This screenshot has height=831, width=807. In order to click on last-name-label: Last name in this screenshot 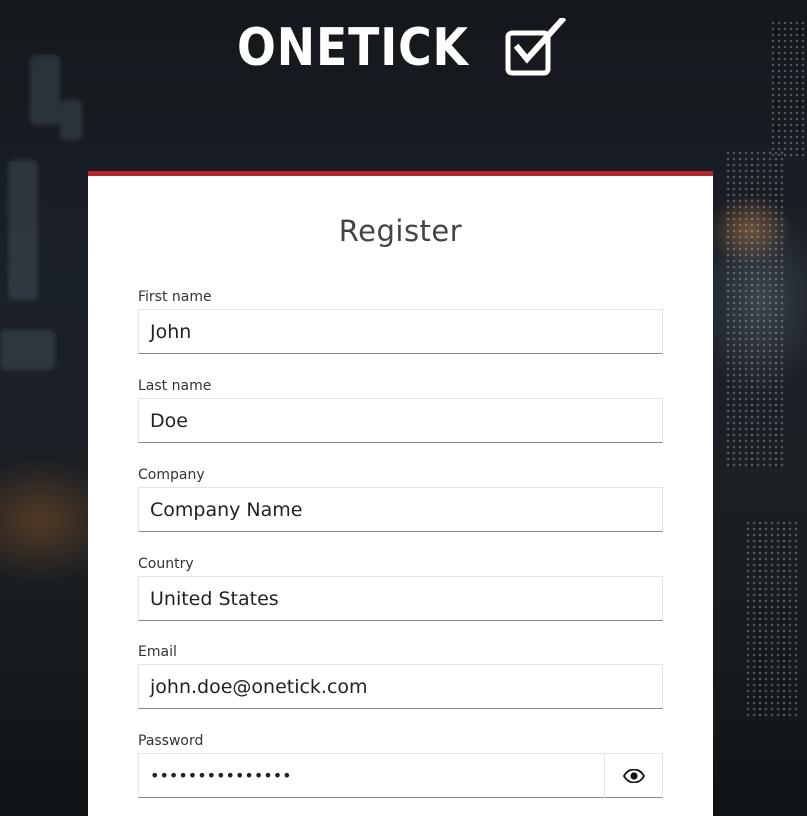, I will do `click(175, 386)`.